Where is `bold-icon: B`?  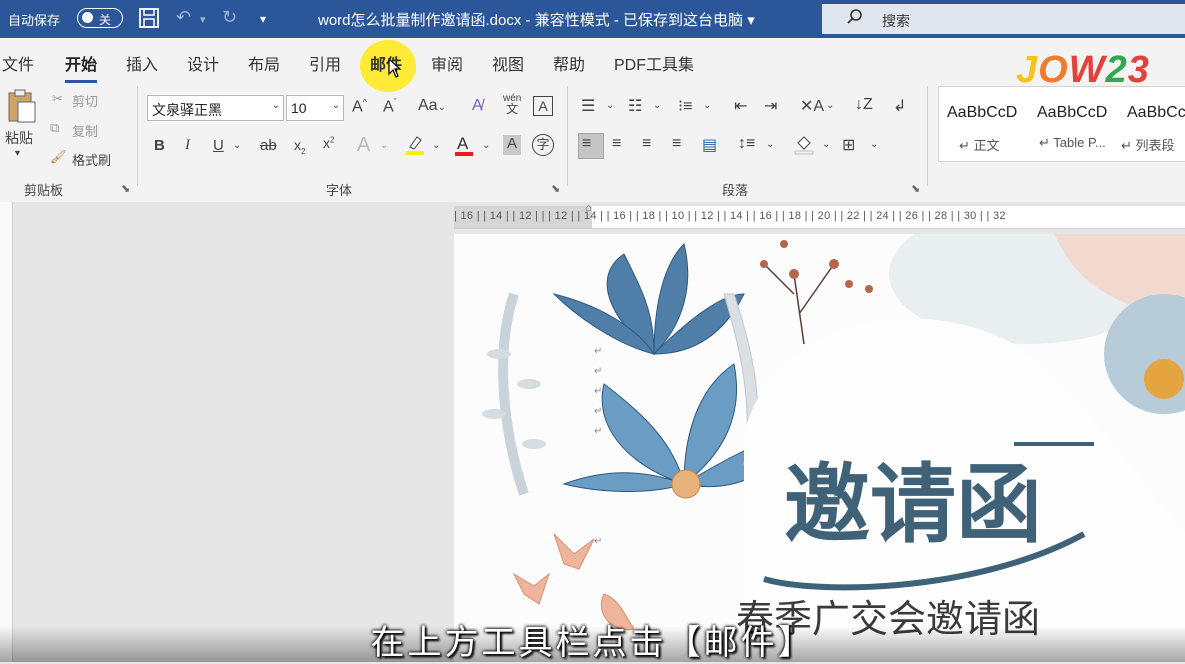
bold-icon: B is located at coordinates (159, 145).